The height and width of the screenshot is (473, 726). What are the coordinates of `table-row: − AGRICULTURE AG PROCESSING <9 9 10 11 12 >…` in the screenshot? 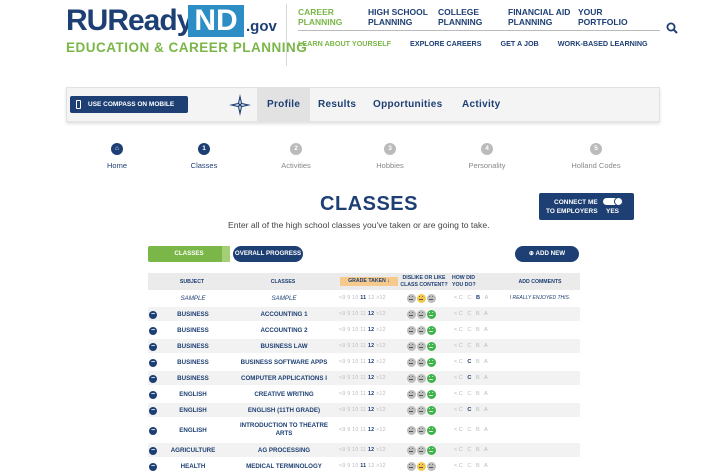 It's located at (364, 450).